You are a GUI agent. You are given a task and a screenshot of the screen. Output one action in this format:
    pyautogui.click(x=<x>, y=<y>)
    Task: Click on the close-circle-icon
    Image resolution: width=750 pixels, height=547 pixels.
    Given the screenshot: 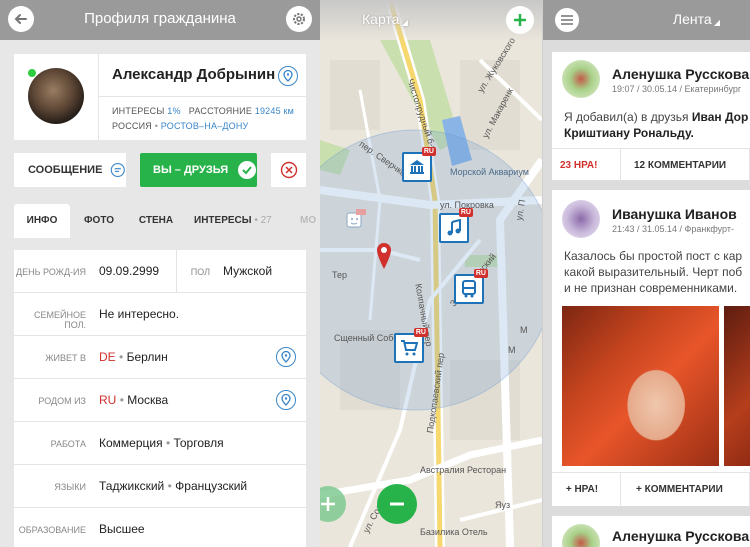 What is the action you would take?
    pyautogui.click(x=288, y=170)
    